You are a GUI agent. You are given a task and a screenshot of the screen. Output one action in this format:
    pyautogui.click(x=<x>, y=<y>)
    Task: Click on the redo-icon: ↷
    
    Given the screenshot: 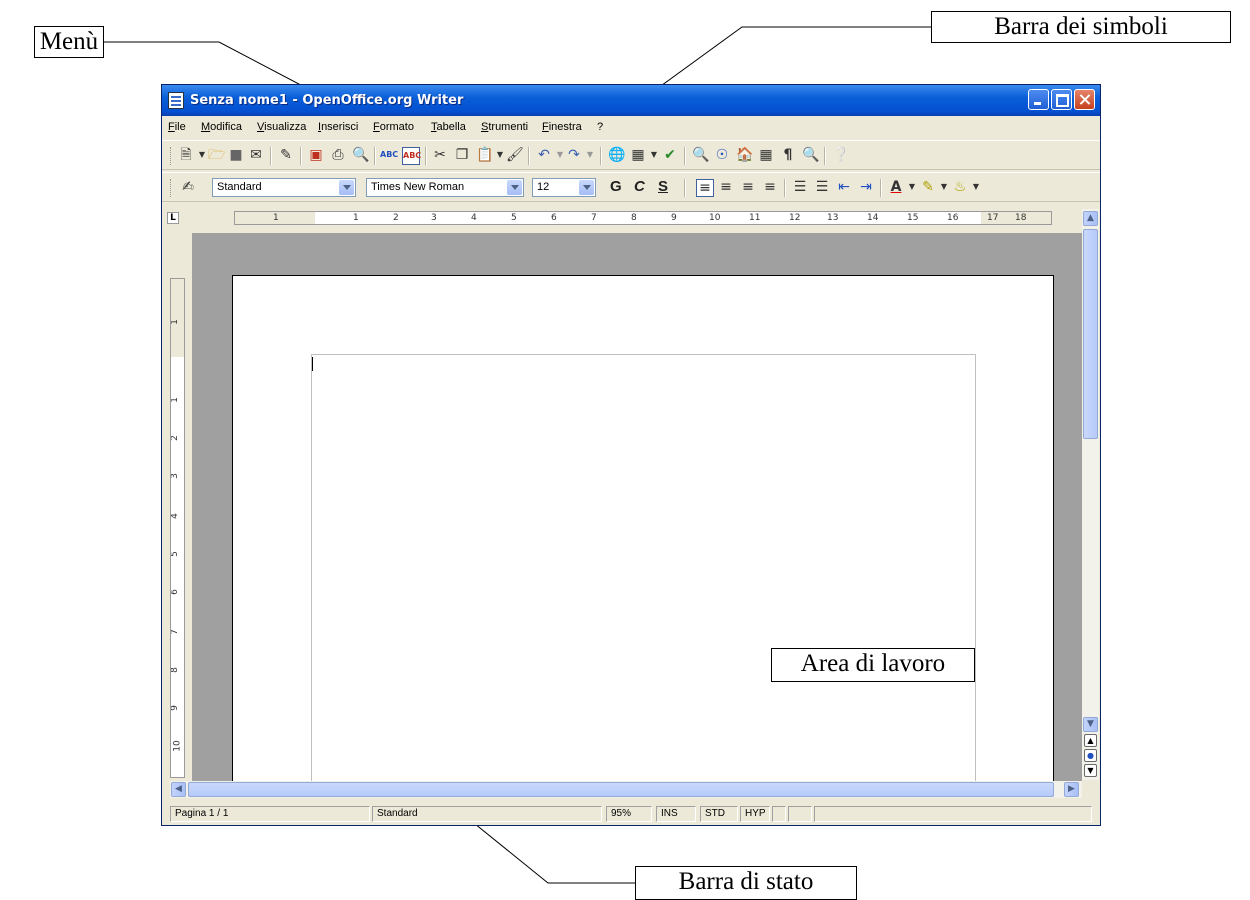 What is the action you would take?
    pyautogui.click(x=574, y=155)
    